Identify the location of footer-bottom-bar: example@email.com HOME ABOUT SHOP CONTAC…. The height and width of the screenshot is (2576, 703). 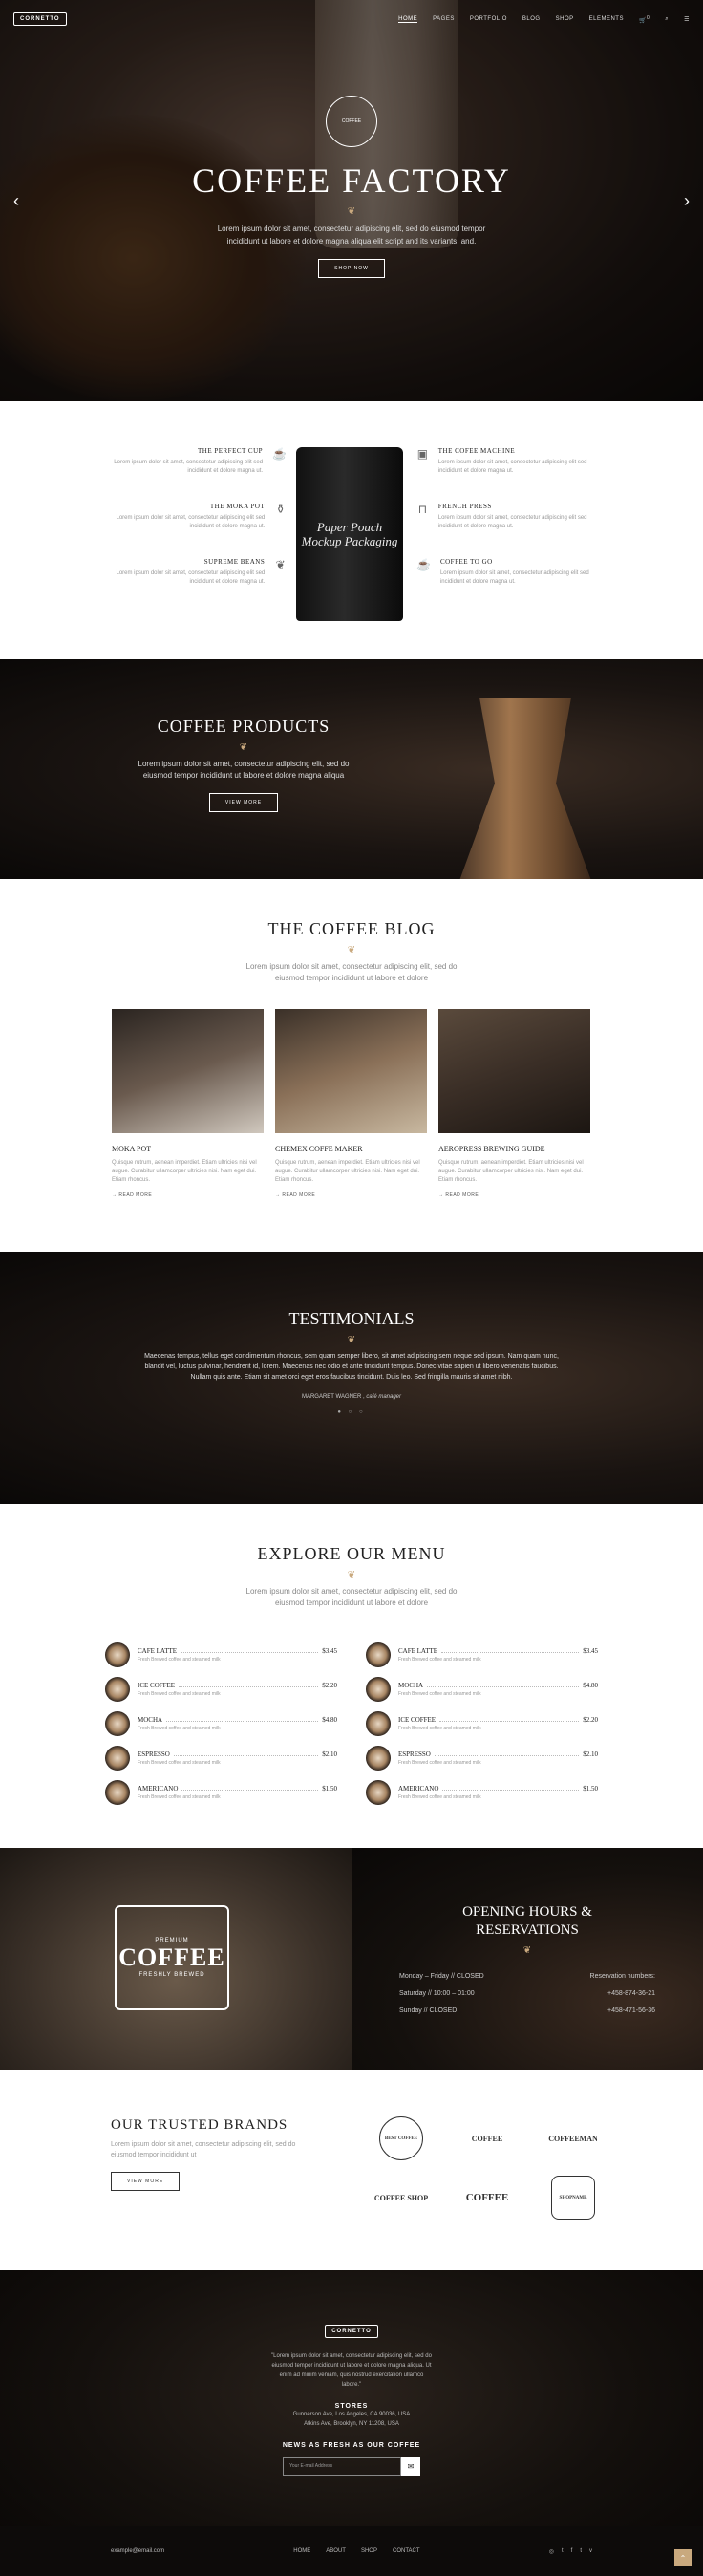
(351, 2551).